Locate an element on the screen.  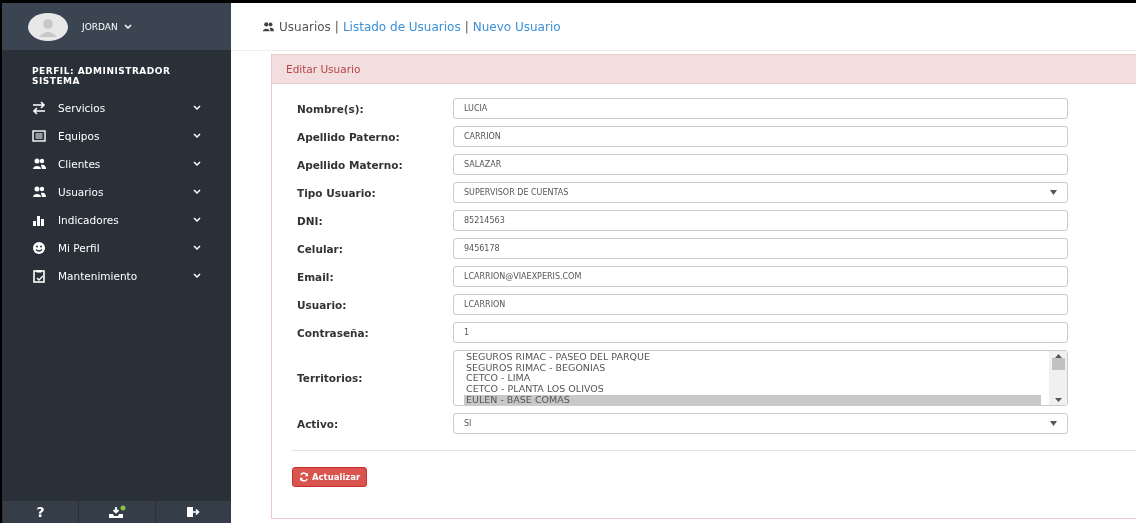
breadcrumb-link: Listado de Usuarios is located at coordinates (401, 26).